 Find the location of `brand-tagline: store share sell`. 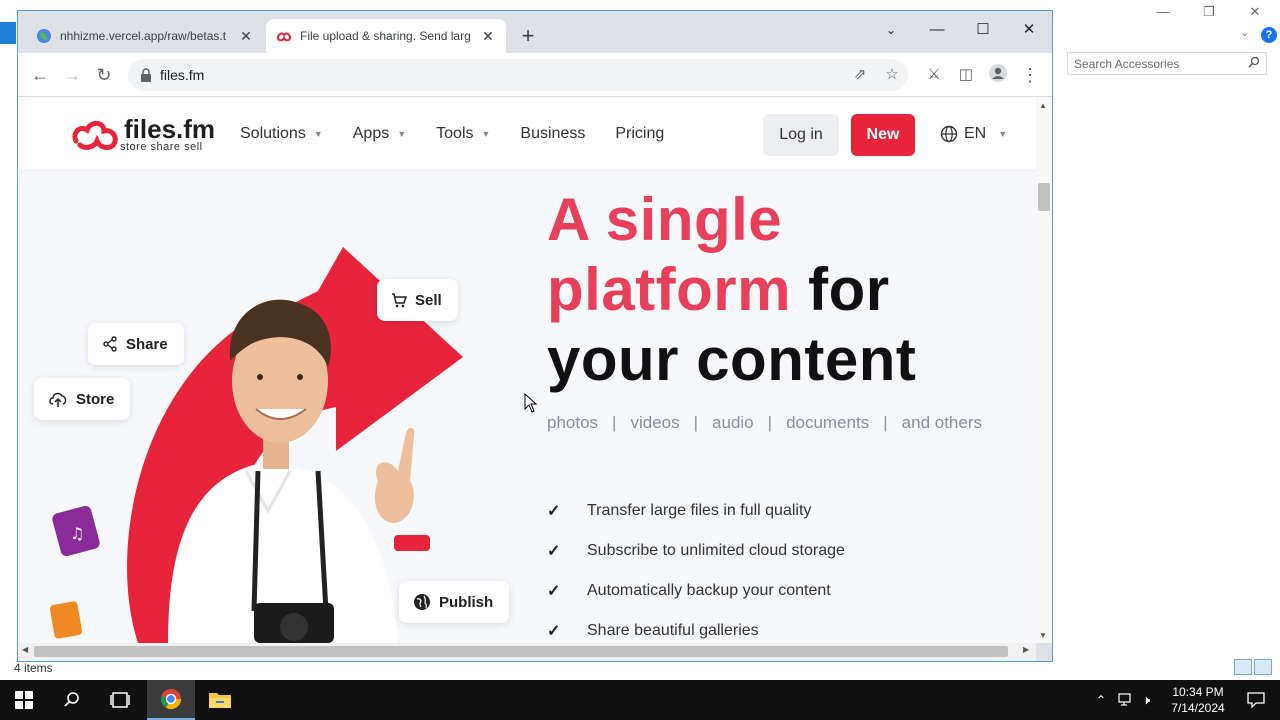

brand-tagline: store share sell is located at coordinates (161, 147).